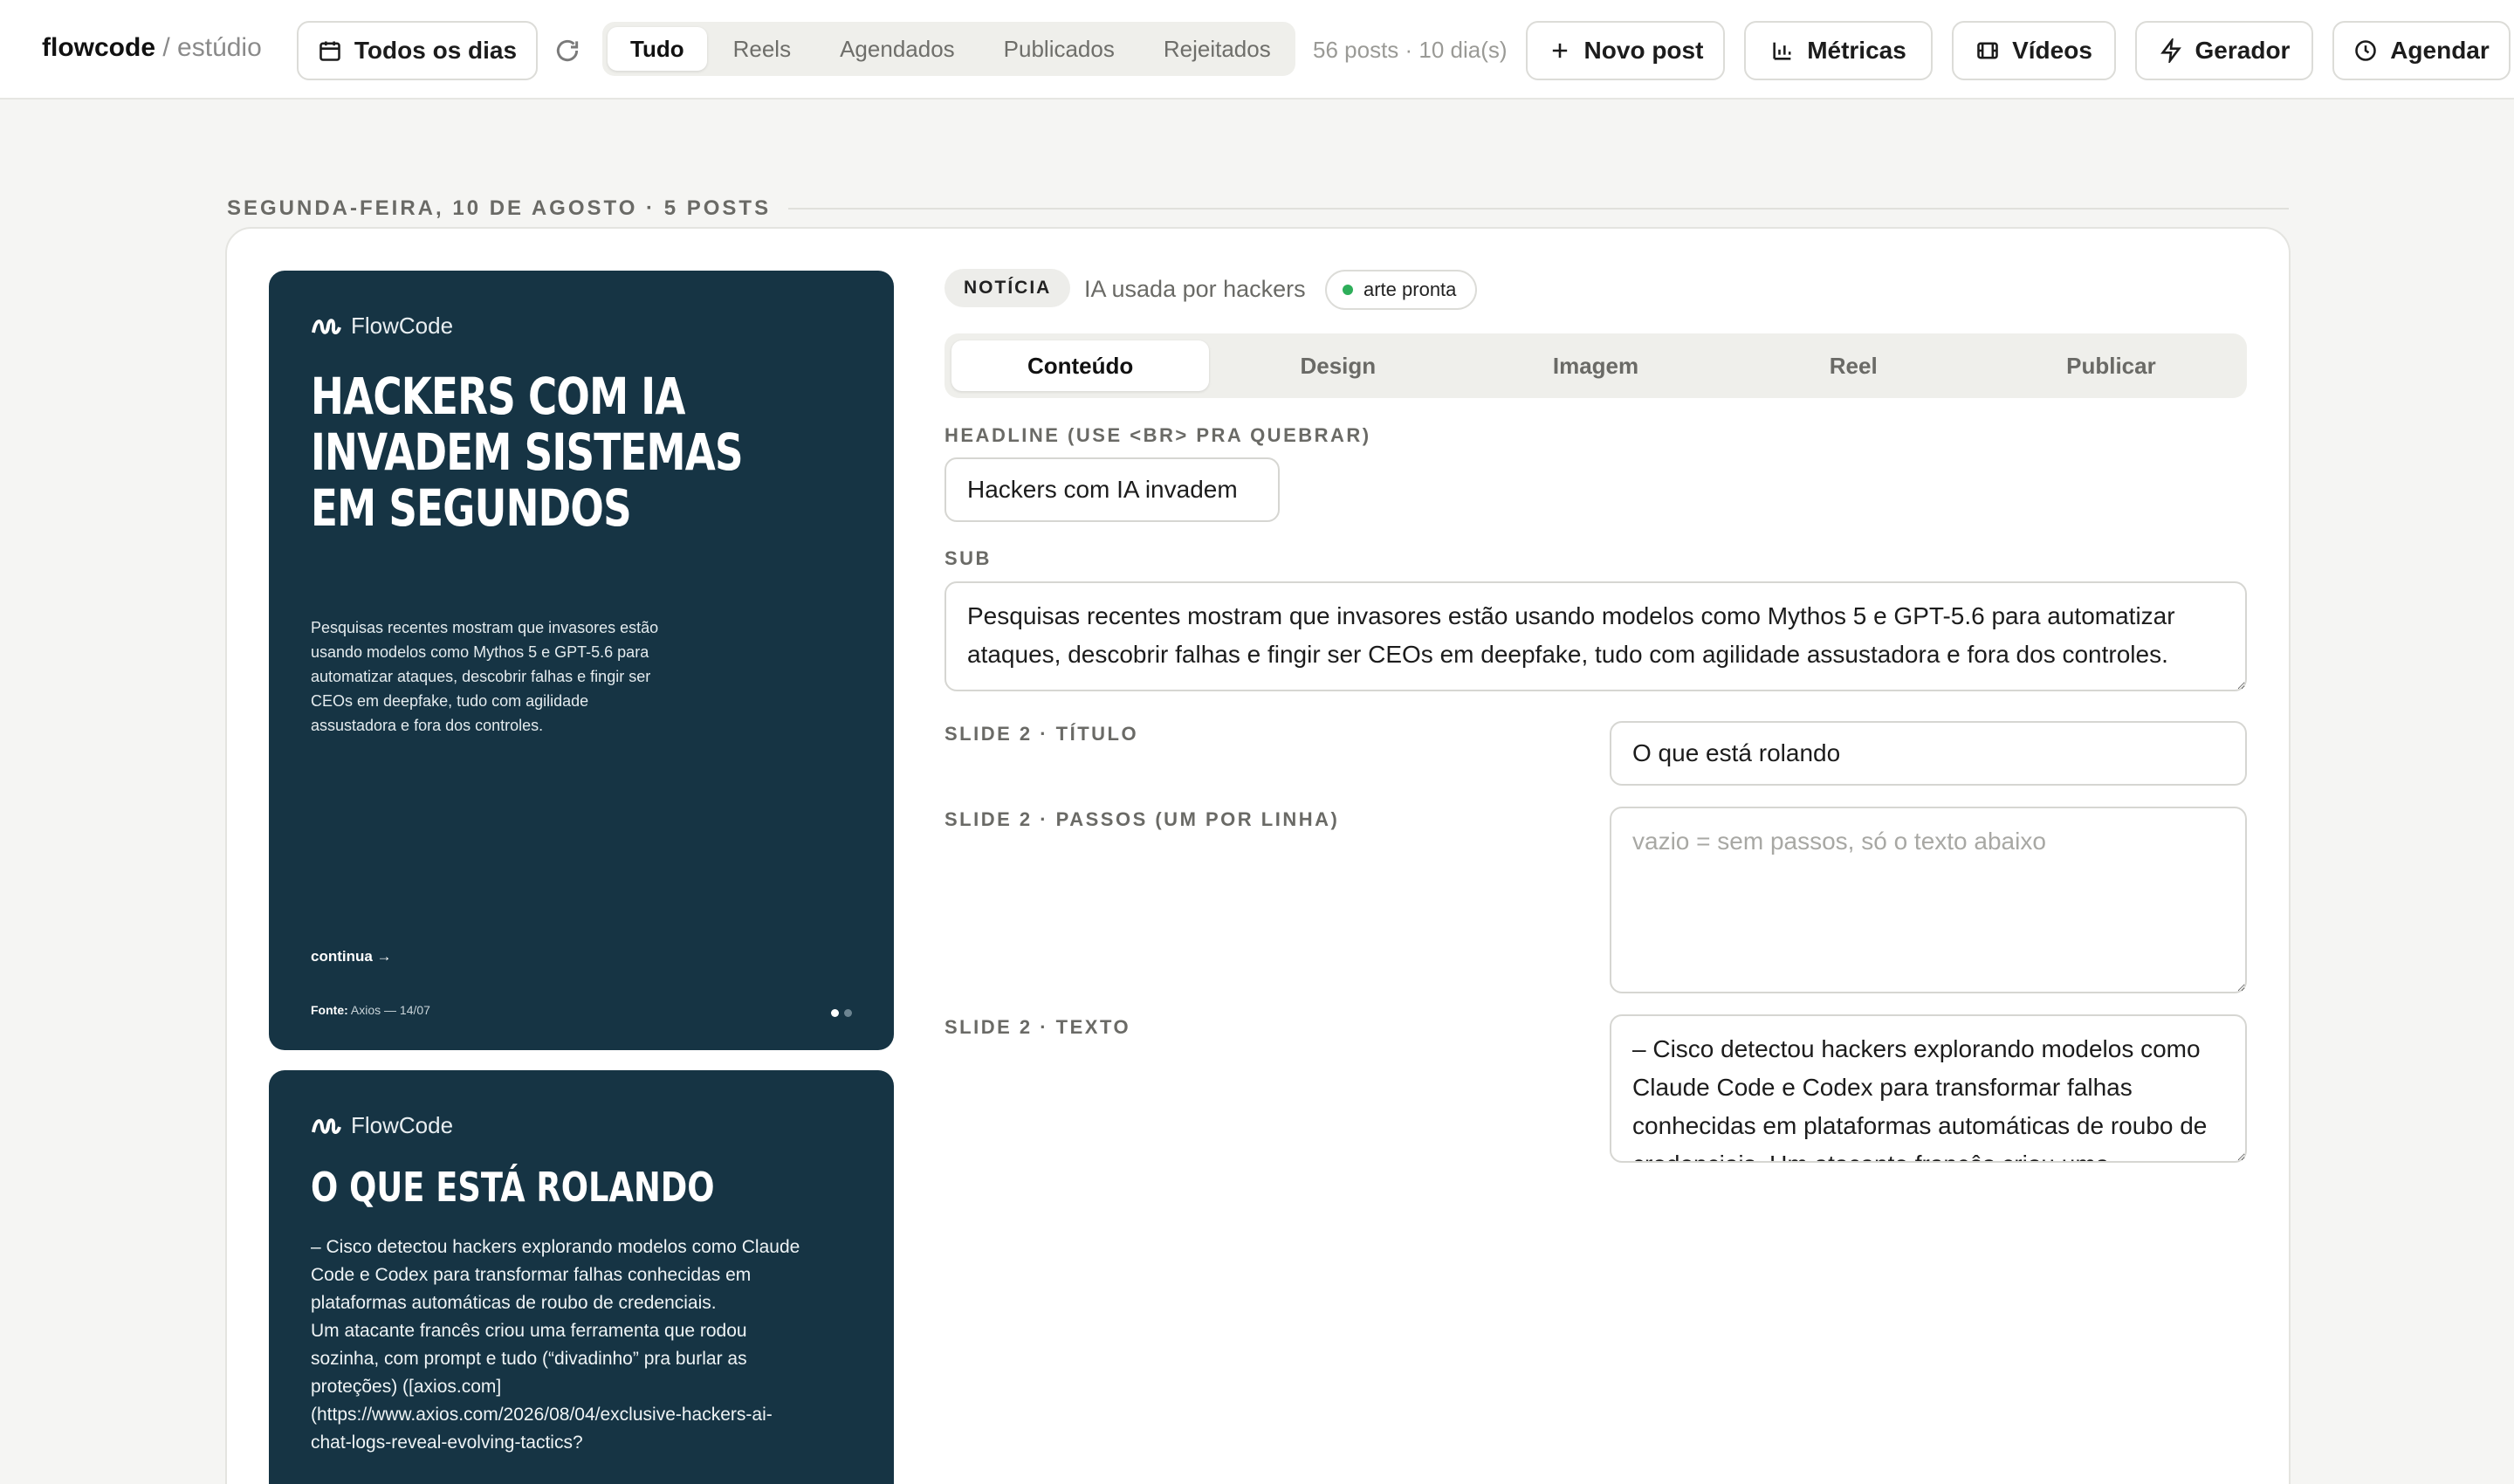  I want to click on day-header-label: SEGUNDA-FEIRA, 10 DE AGOSTO · 5 POSTS, so click(499, 208).